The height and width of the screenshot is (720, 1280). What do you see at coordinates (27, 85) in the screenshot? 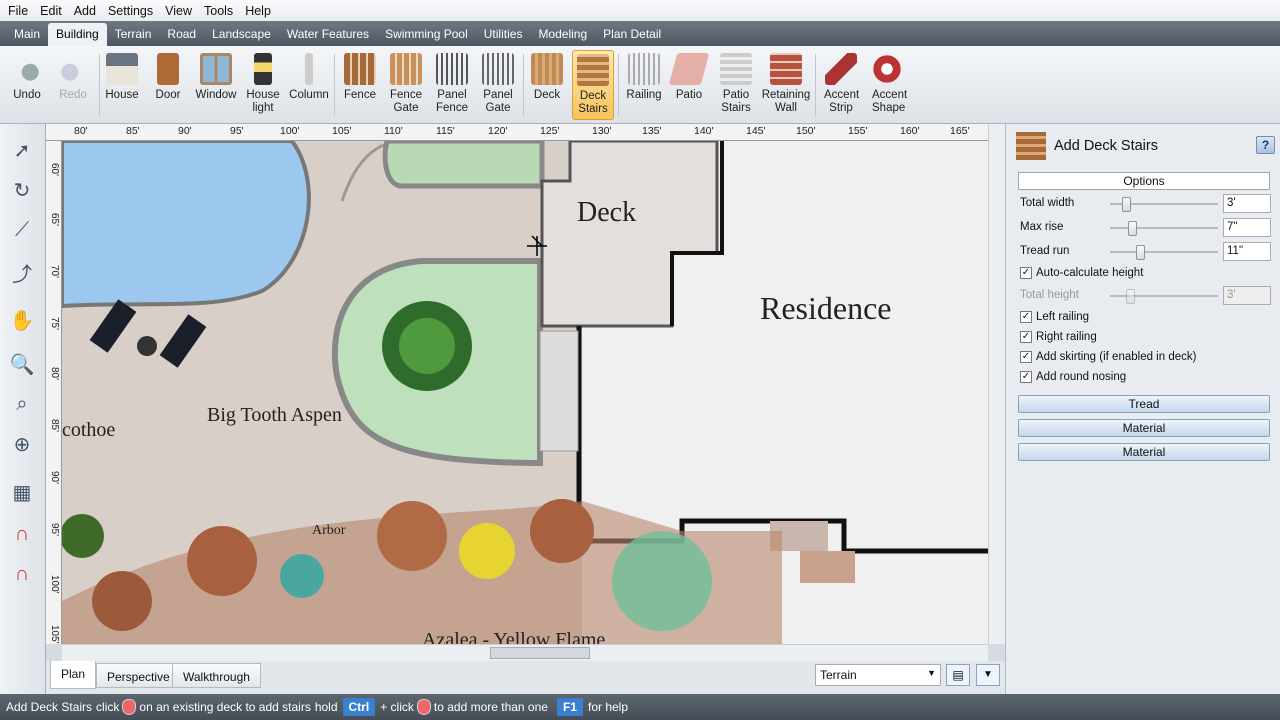
I see `undo-button: Undo` at bounding box center [27, 85].